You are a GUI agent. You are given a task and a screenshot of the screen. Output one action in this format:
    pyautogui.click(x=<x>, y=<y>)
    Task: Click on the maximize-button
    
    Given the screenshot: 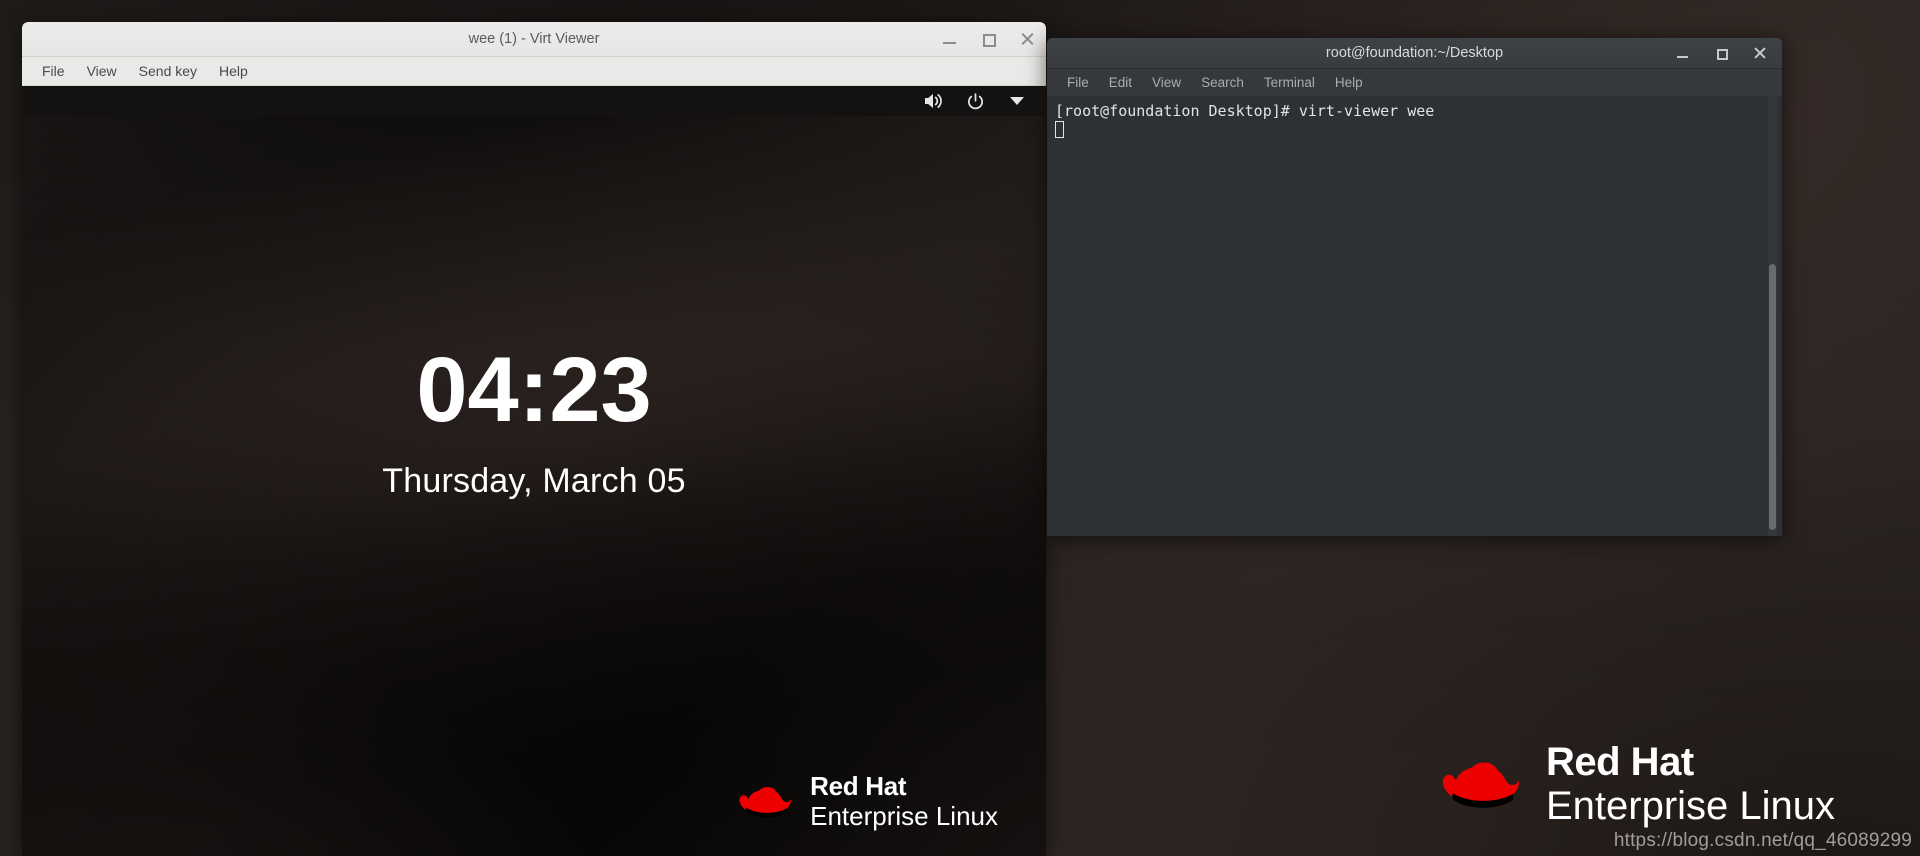 What is the action you would take?
    pyautogui.click(x=988, y=39)
    